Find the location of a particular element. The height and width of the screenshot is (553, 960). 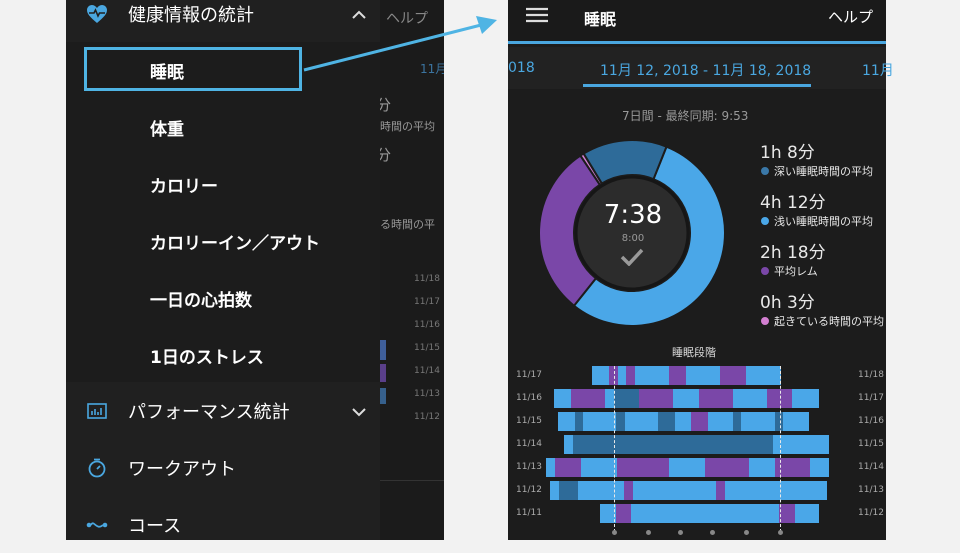

stage-day-label-right: 11/18 is located at coordinates (871, 375).